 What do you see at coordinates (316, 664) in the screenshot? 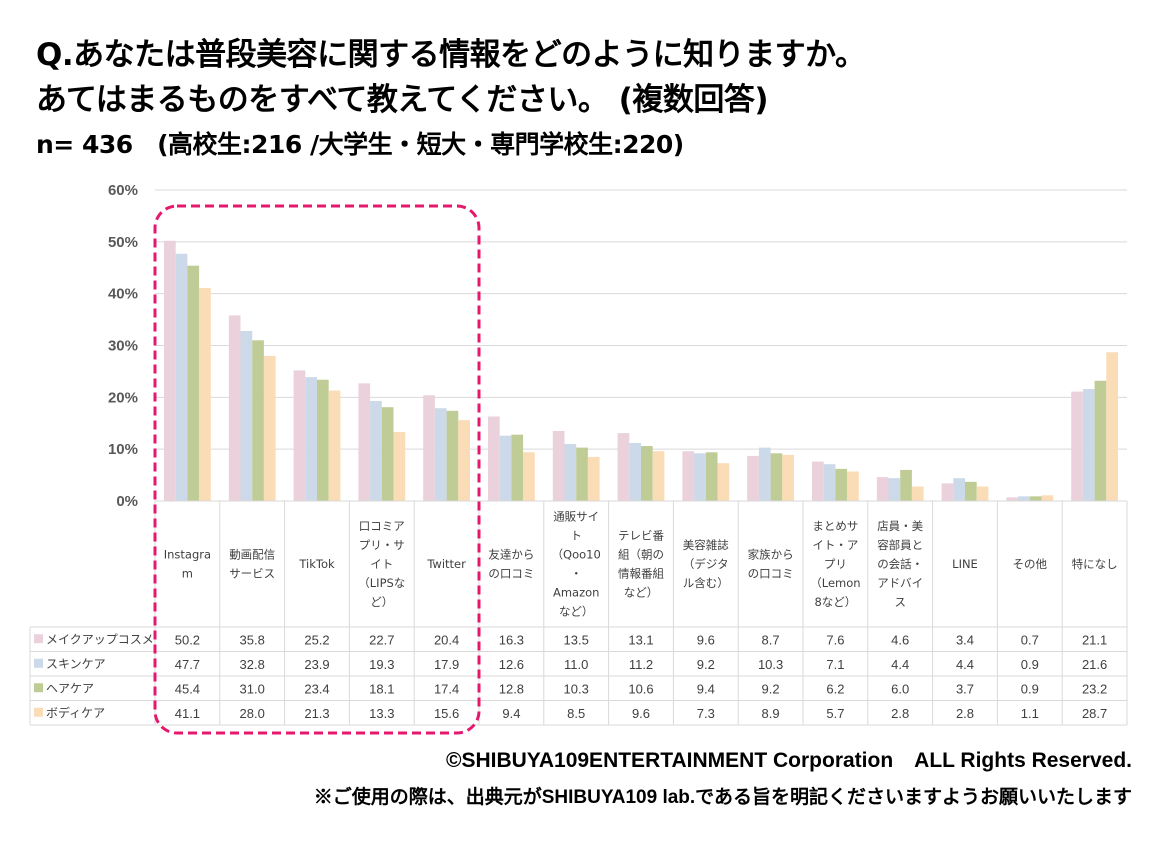
I see `data-cell-value: 23.9` at bounding box center [316, 664].